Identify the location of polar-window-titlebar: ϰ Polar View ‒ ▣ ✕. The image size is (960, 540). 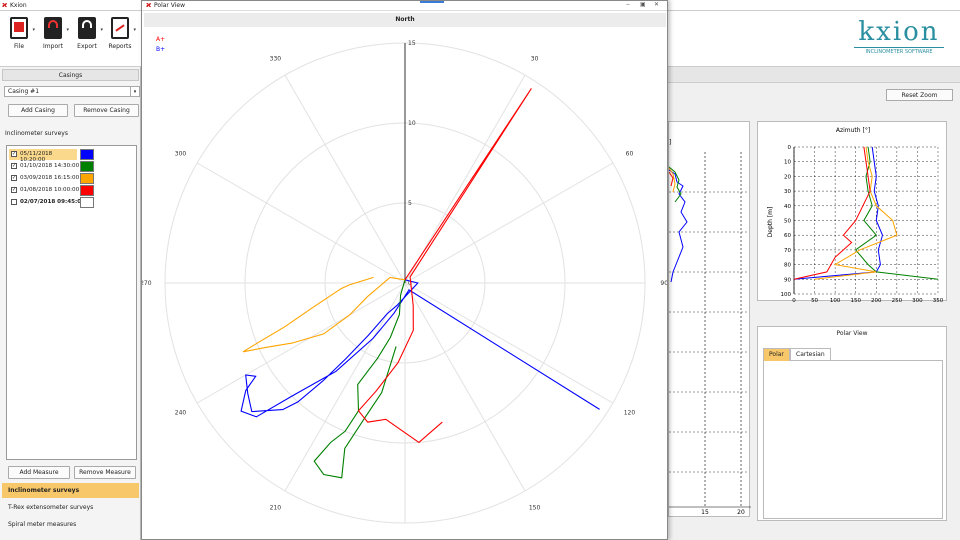
(404, 6).